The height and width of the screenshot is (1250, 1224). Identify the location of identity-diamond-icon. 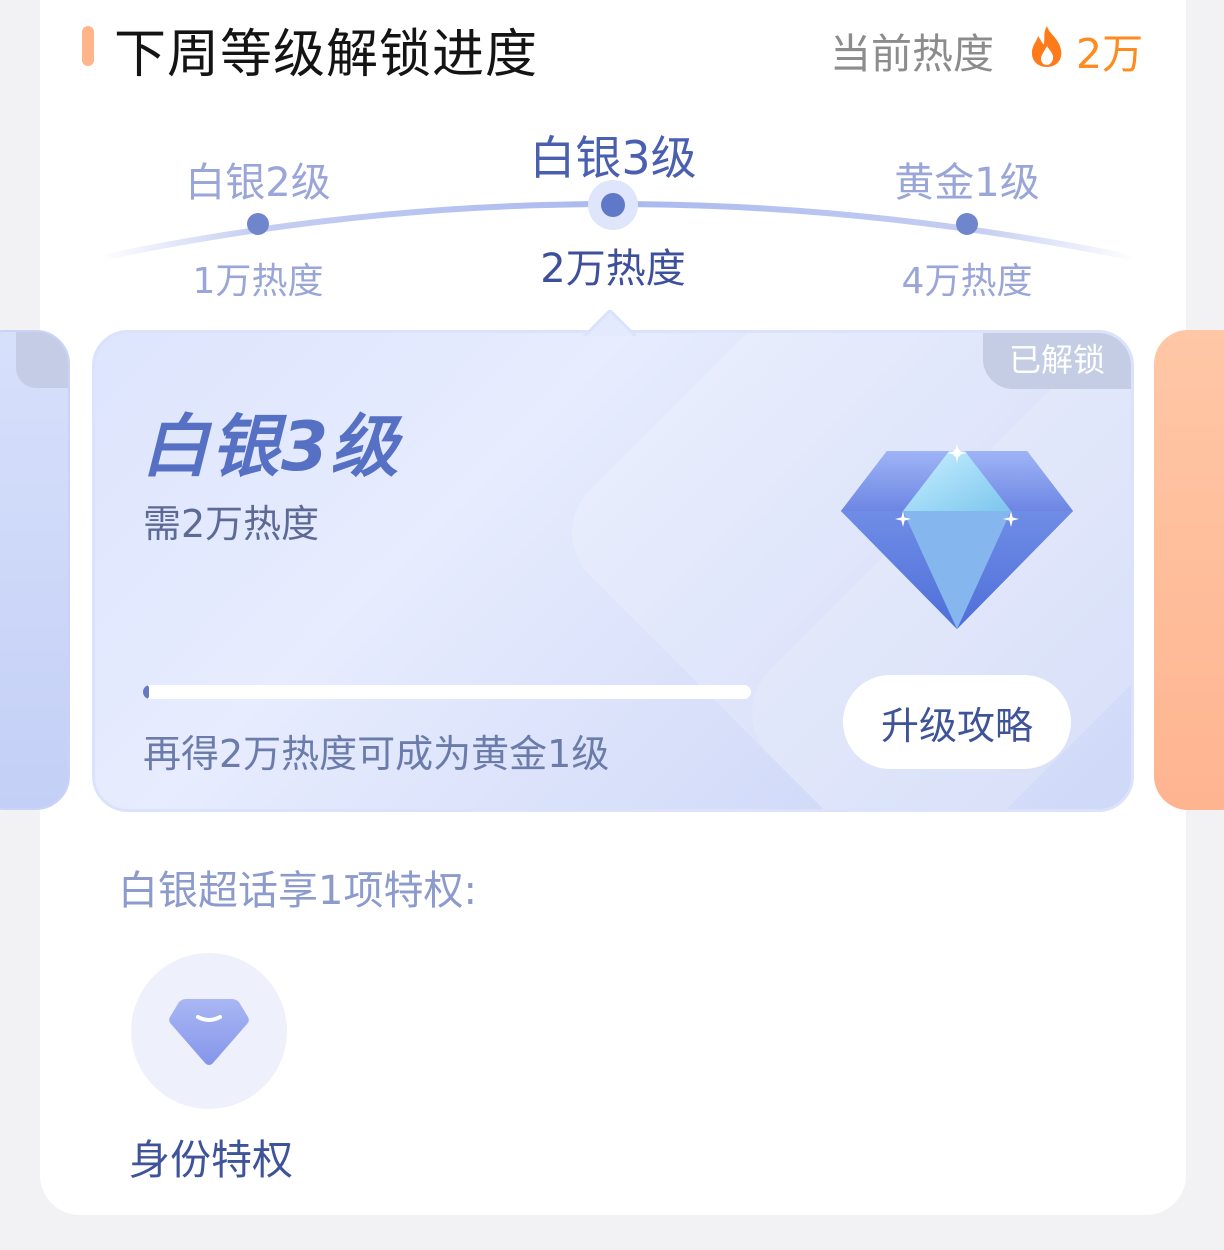
(209, 1032).